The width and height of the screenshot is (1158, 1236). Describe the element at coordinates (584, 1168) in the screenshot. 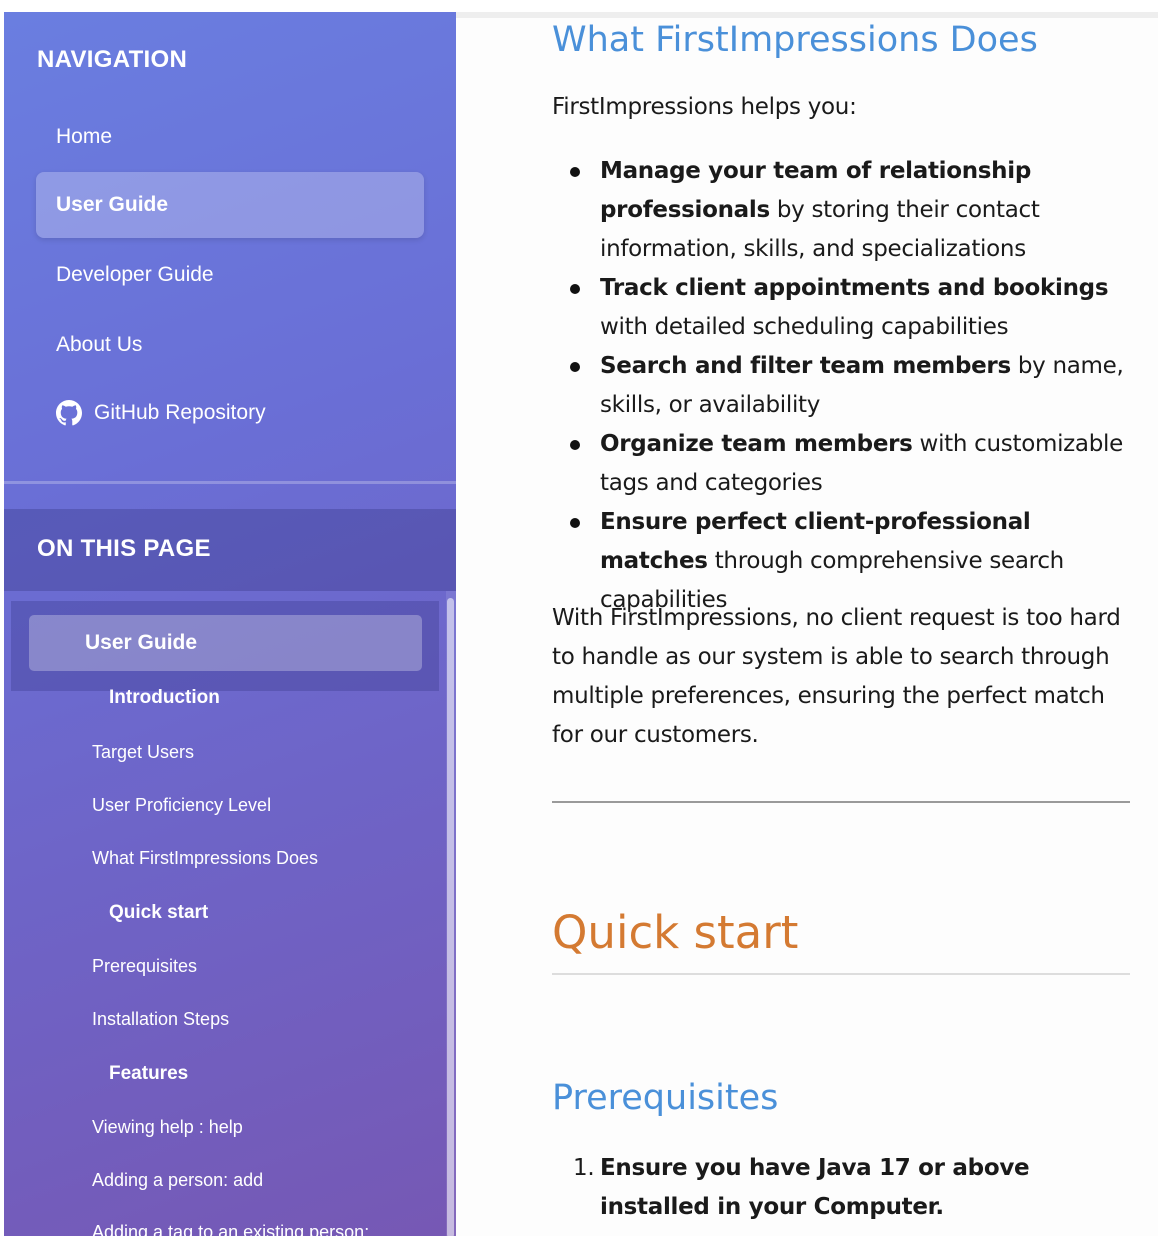

I see `list-number: 1.` at that location.